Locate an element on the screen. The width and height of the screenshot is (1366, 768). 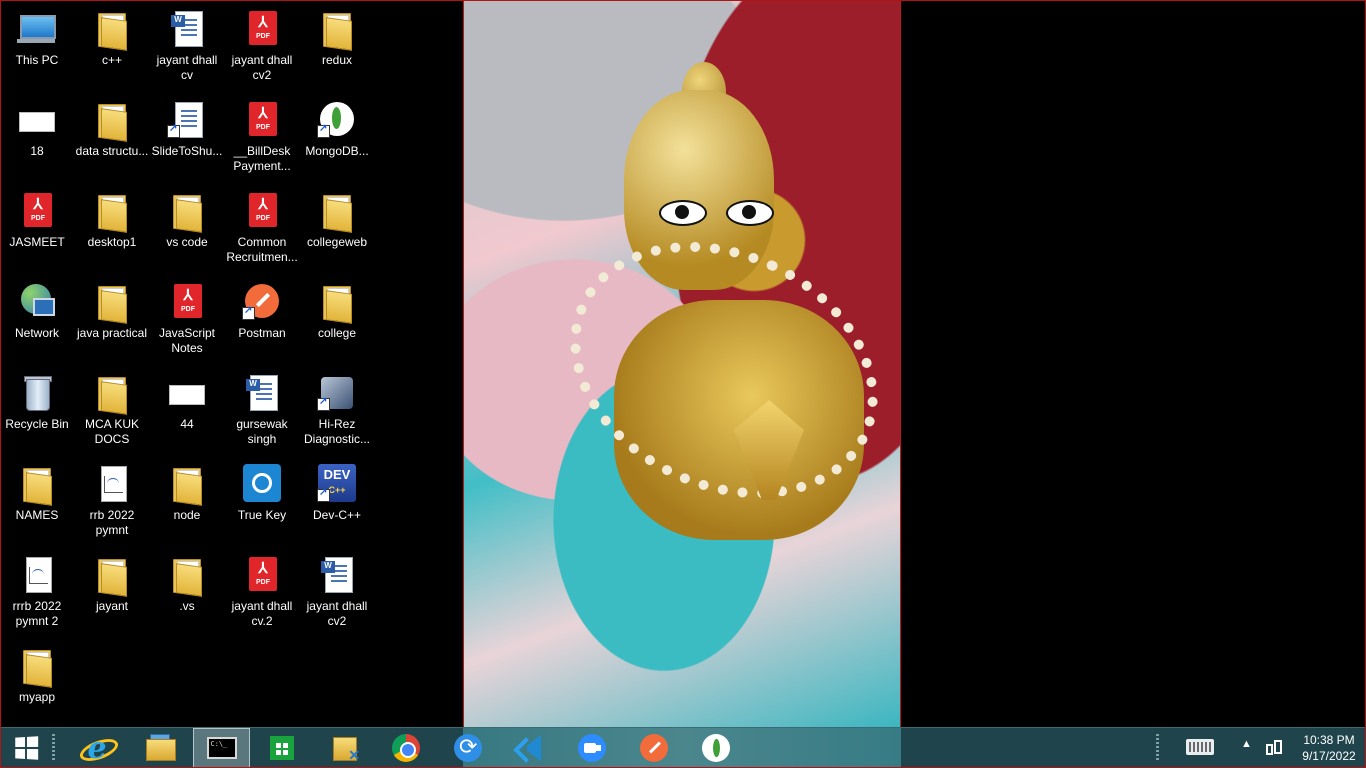
desktop-icon-desktop1: desktop1 is located at coordinates (112, 229).